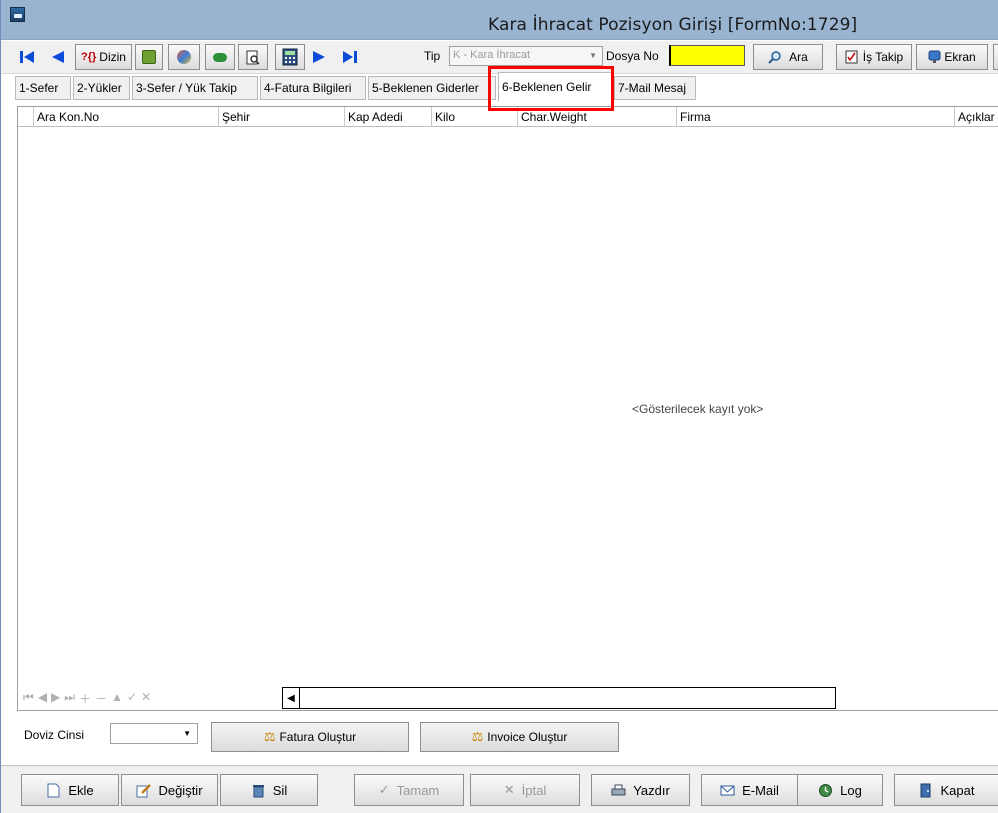 The image size is (998, 813). I want to click on index-icon: ?{}, so click(89, 57).